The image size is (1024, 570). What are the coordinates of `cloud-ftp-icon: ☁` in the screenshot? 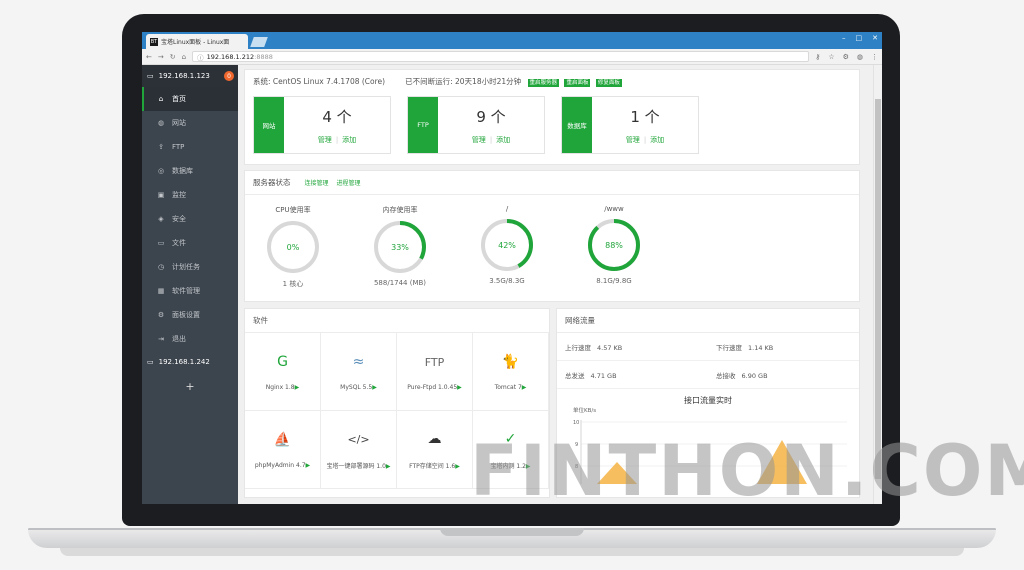 It's located at (434, 439).